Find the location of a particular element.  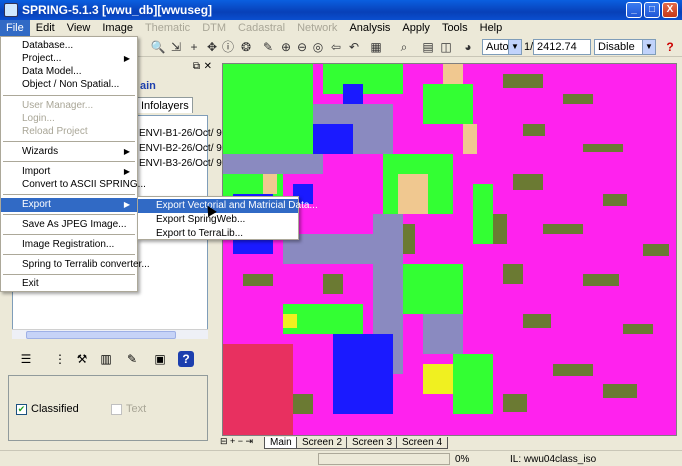

text-checkbox is located at coordinates (116, 409).